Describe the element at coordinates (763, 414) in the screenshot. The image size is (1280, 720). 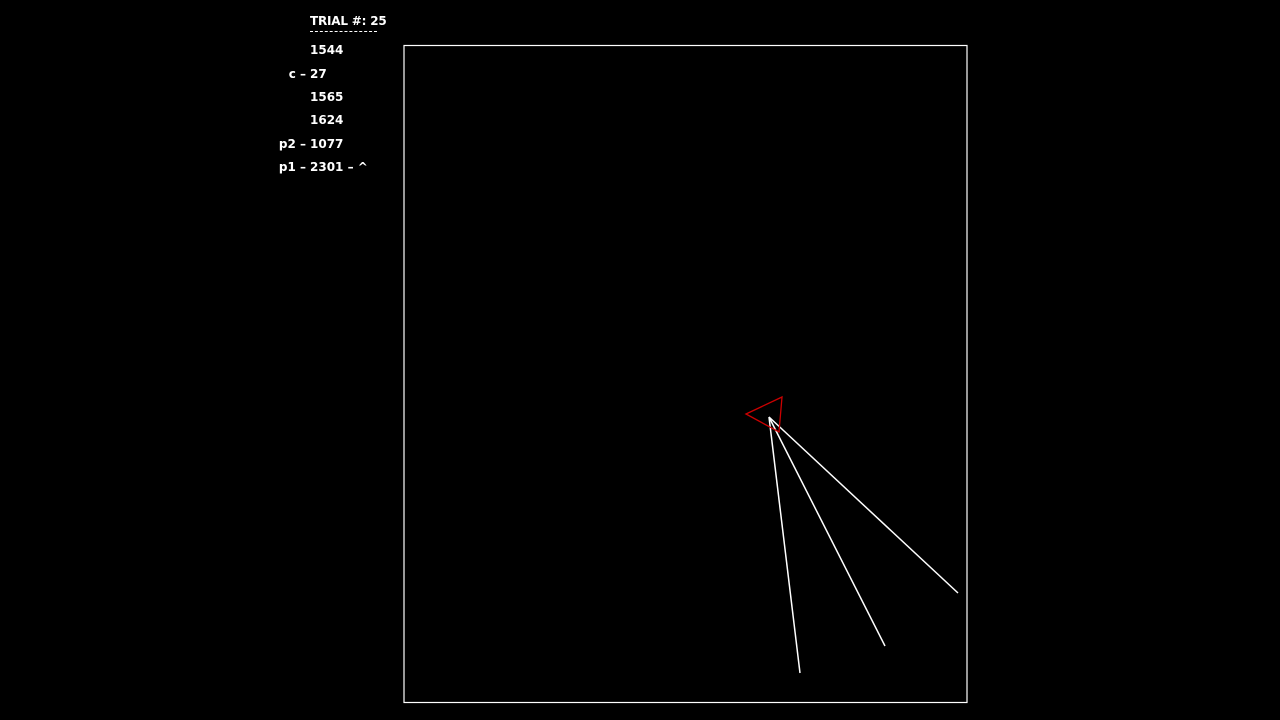
I see `player-cursor-icon` at that location.